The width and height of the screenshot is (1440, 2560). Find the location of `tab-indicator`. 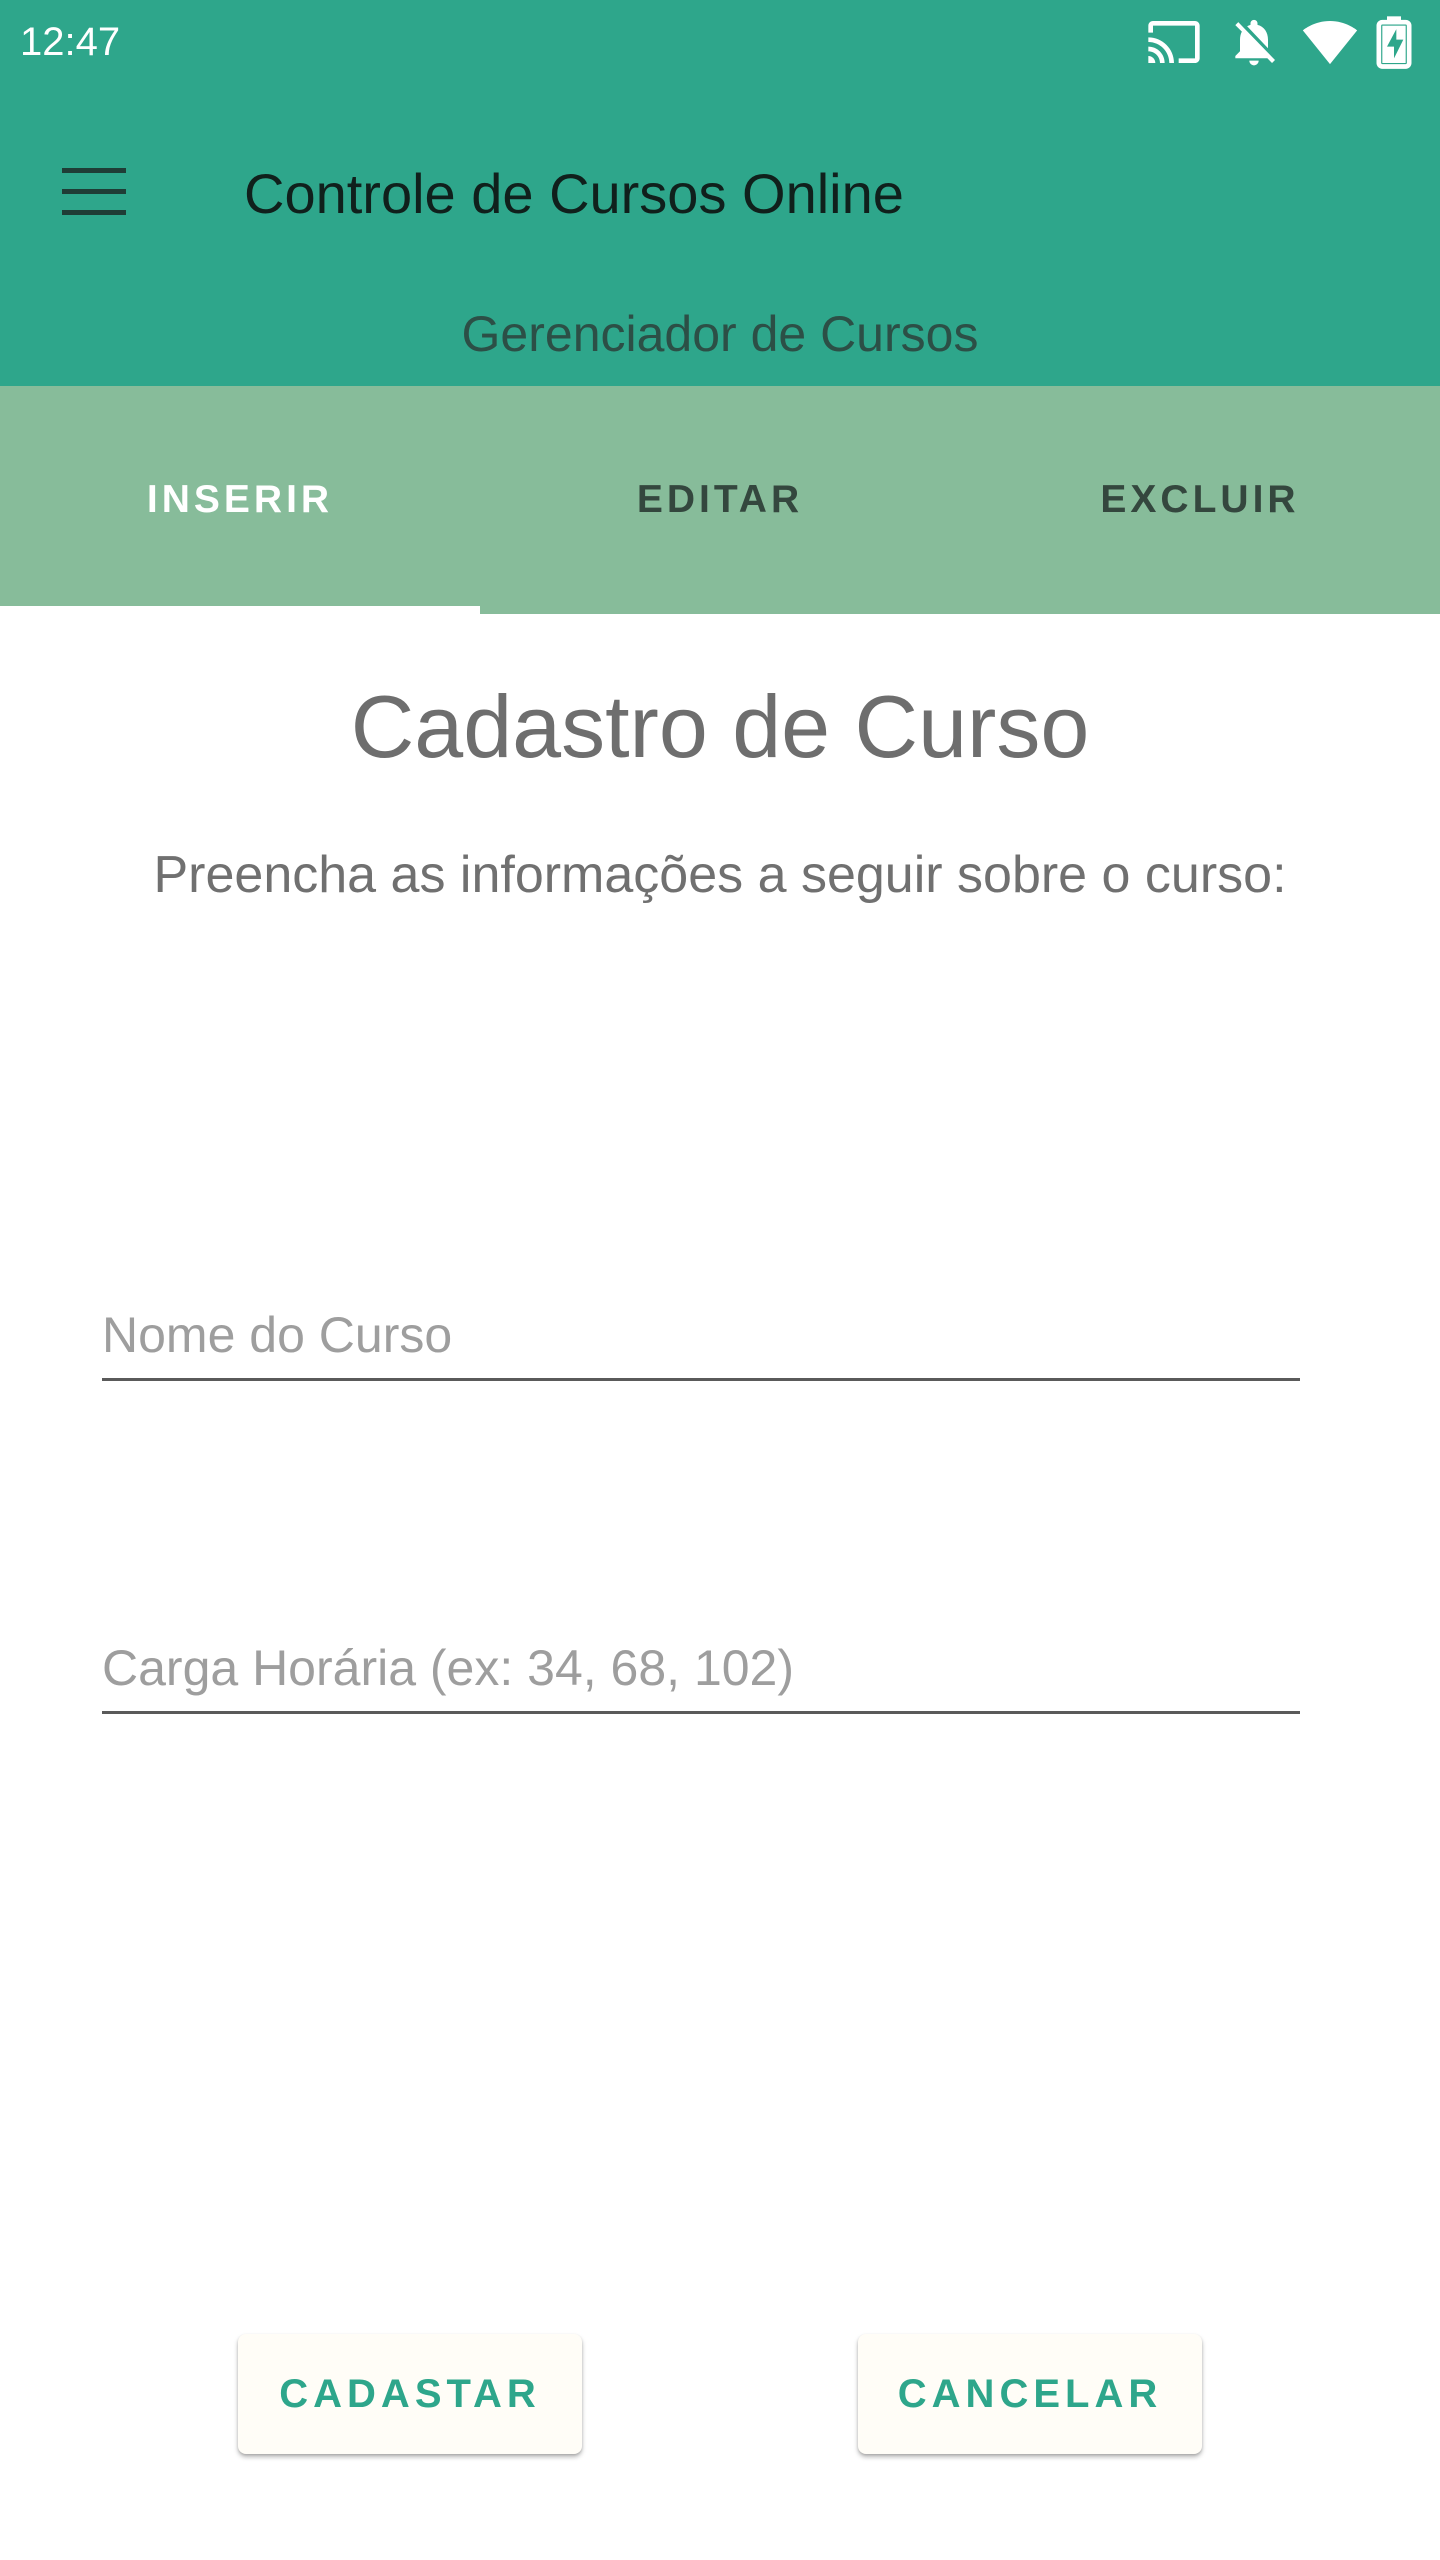

tab-indicator is located at coordinates (240, 610).